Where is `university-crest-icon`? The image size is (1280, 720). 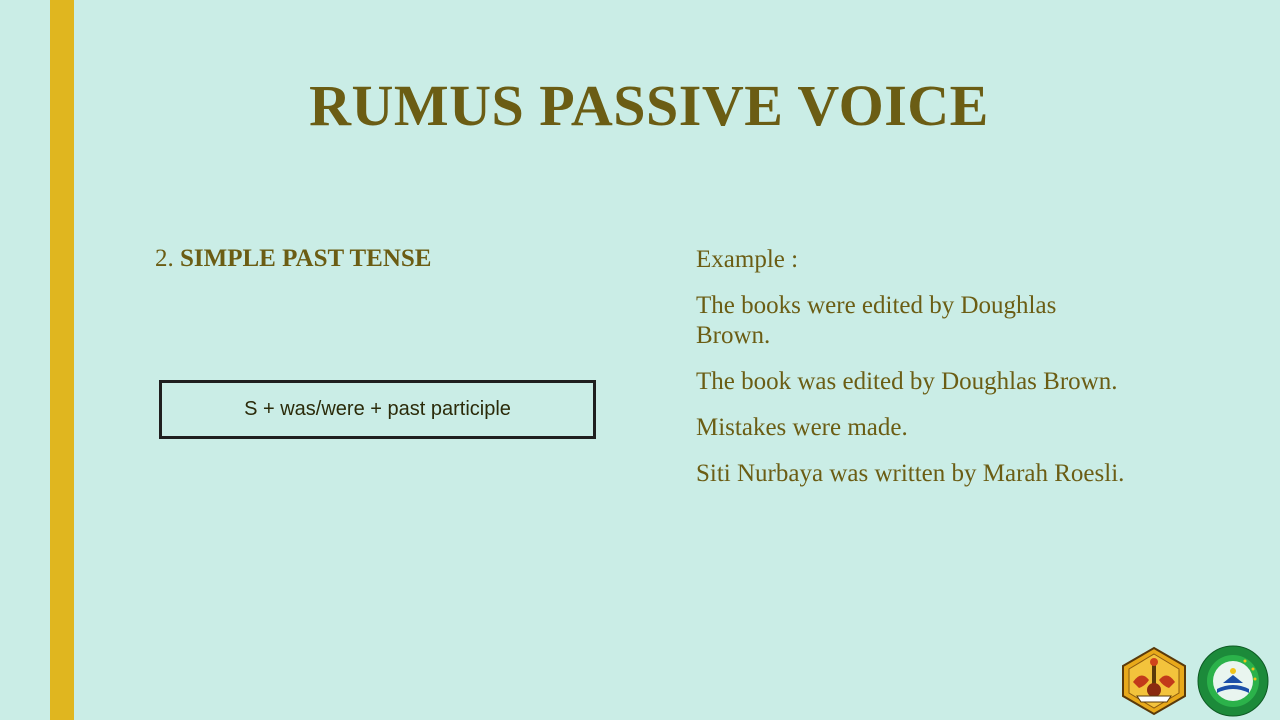 university-crest-icon is located at coordinates (1154, 681).